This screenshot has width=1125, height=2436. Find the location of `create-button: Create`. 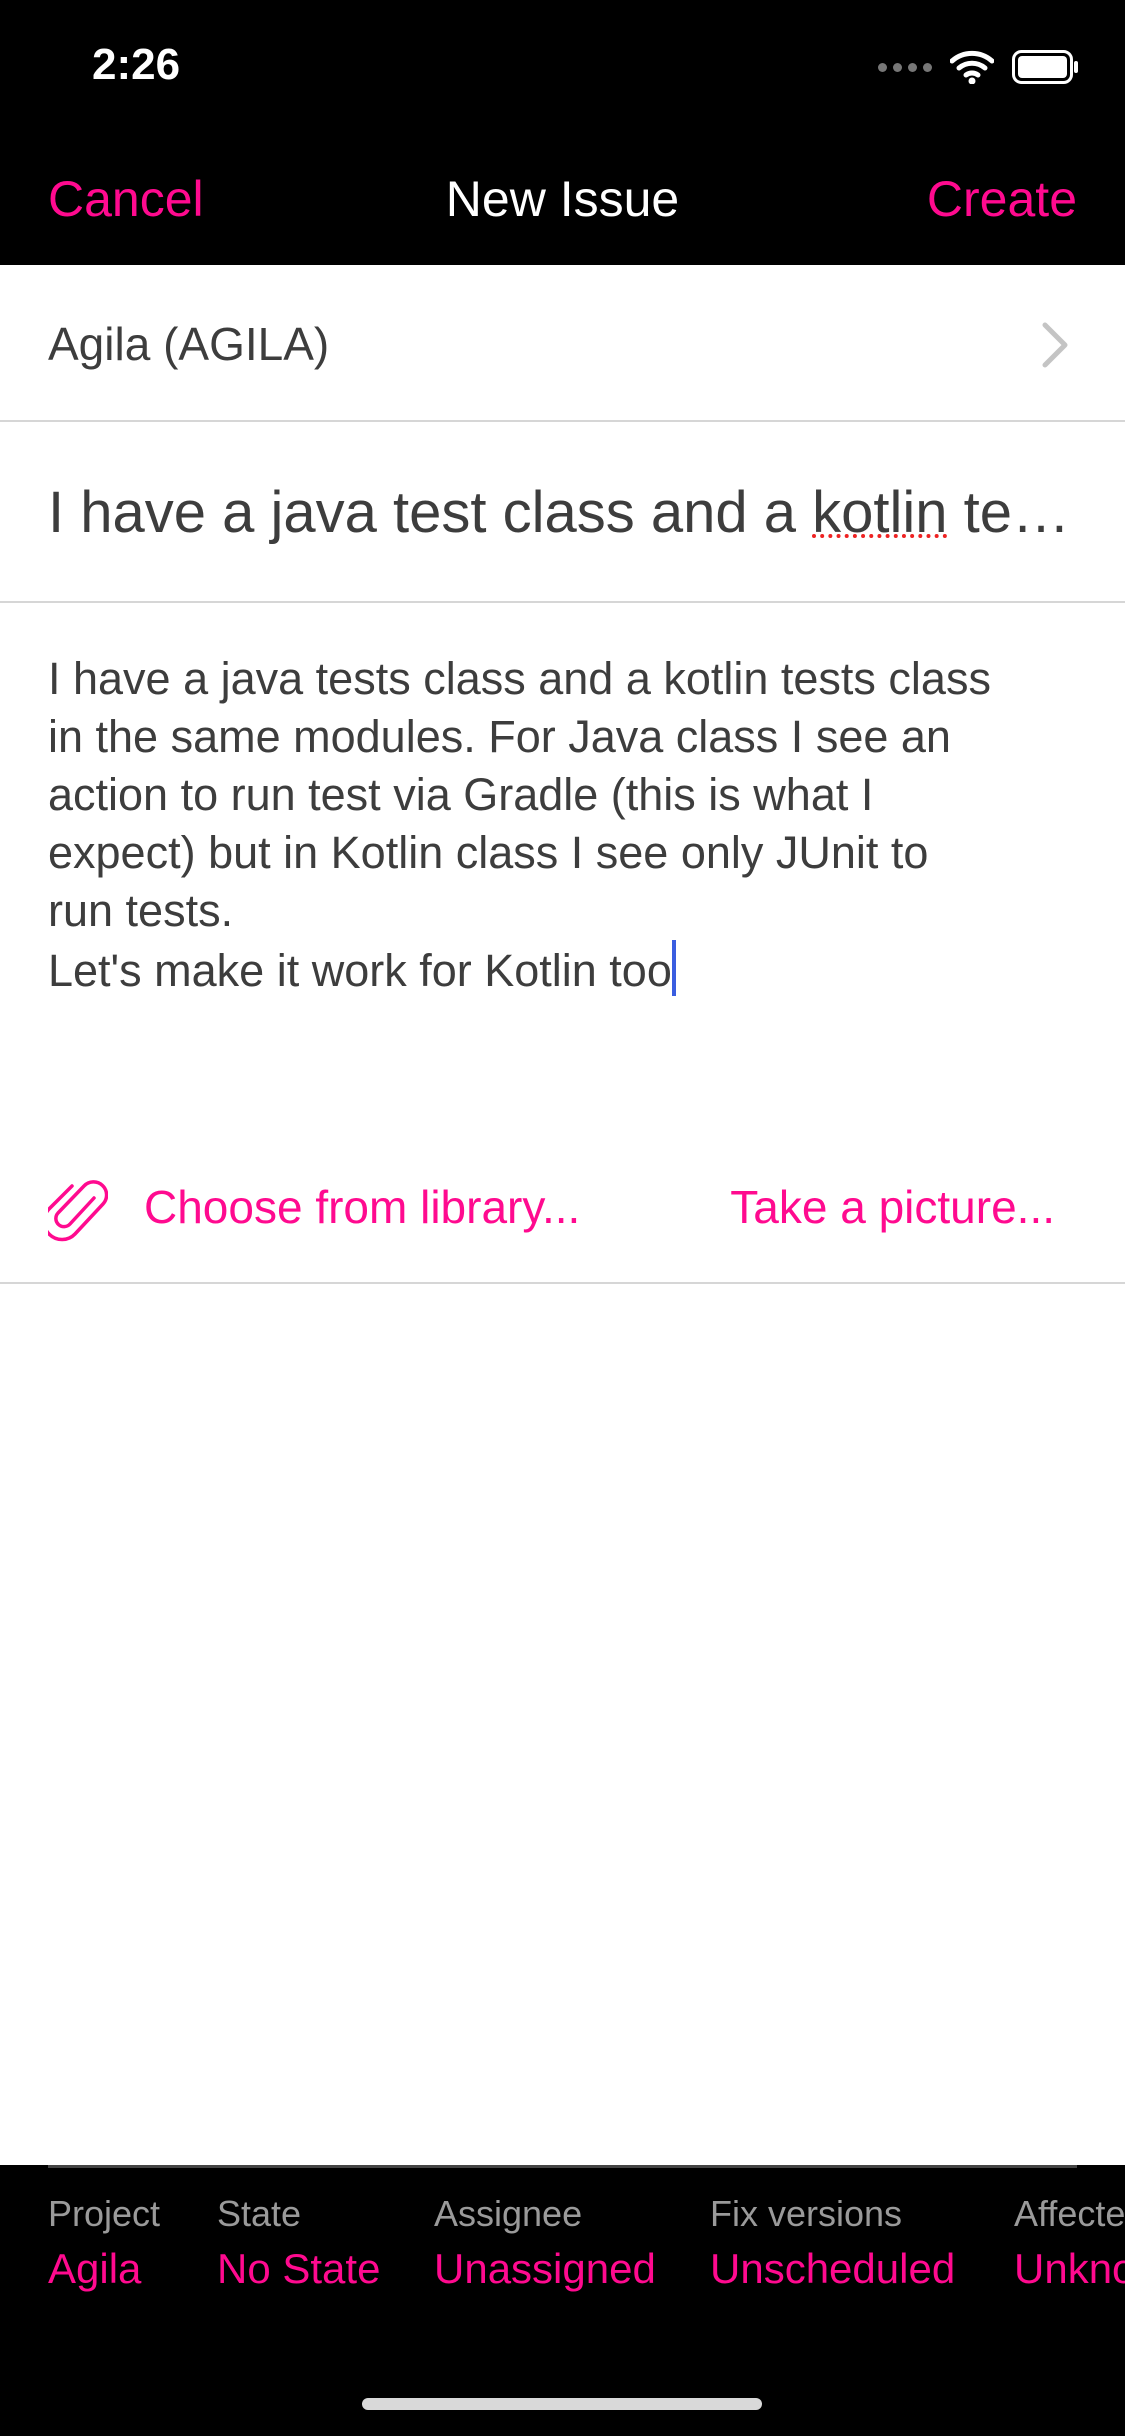

create-button: Create is located at coordinates (1002, 199).